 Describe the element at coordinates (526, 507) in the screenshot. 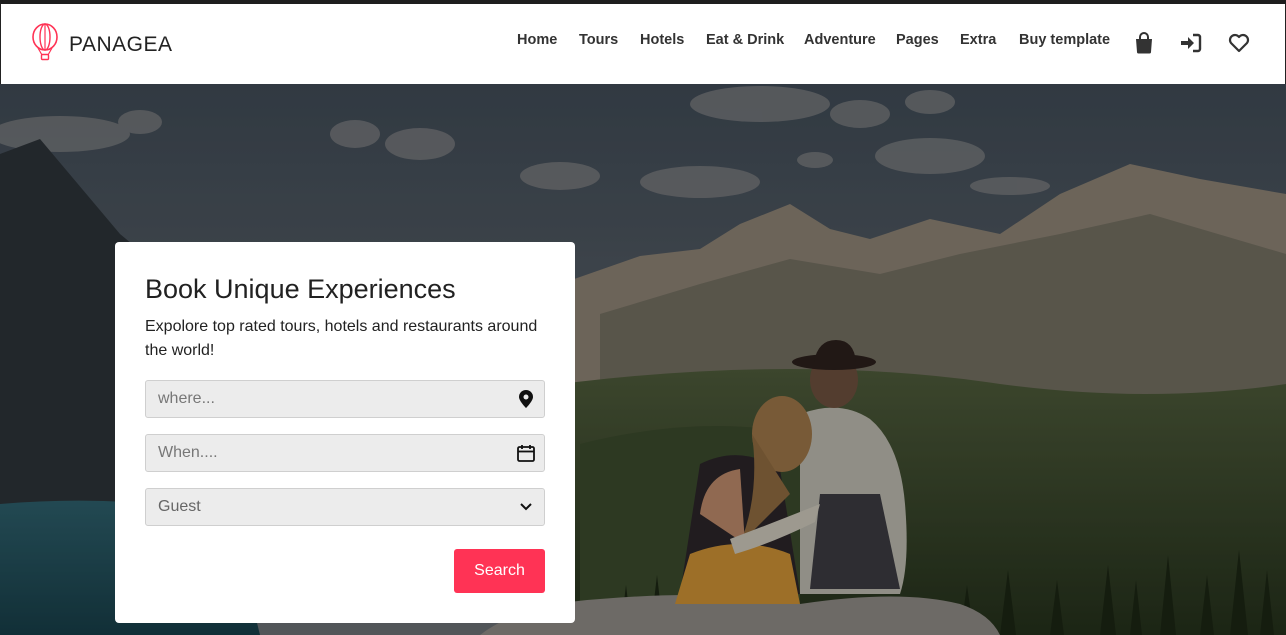

I see `chevron-down-icon` at that location.